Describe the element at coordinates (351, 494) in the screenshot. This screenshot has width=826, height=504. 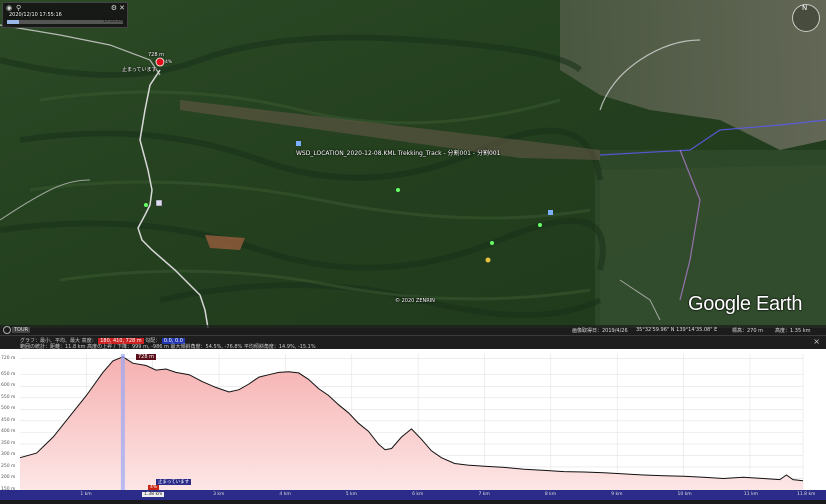
I see `x-tick-label: 5 km` at that location.